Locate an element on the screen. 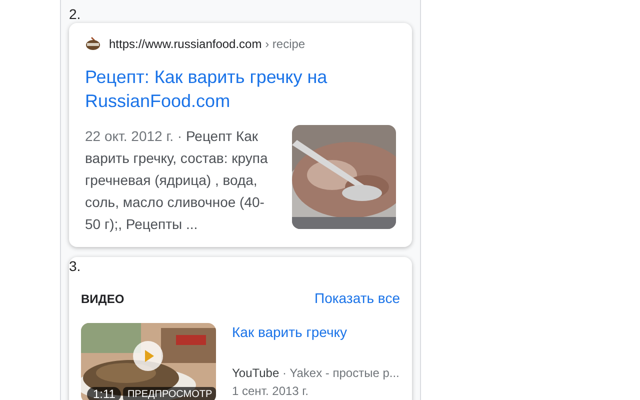 Image resolution: width=640 pixels, height=400 pixels. show-all-link: Показать все is located at coordinates (357, 298).